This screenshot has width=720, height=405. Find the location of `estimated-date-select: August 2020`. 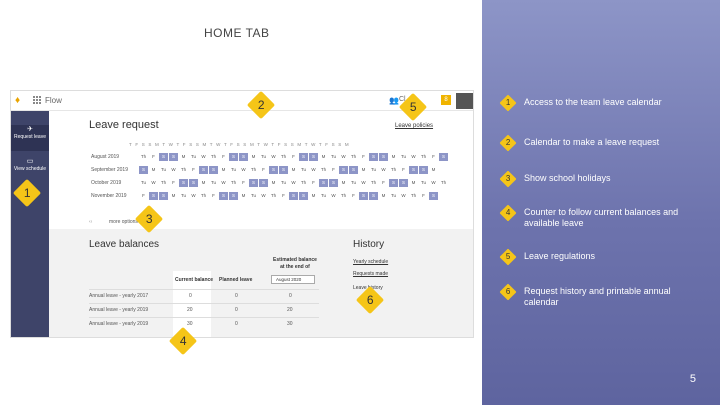

estimated-date-select: August 2020 is located at coordinates (293, 279).